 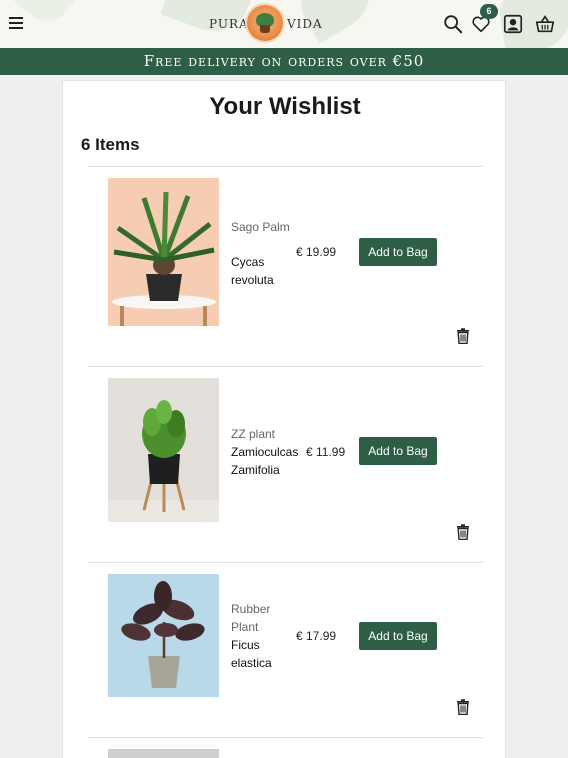 I want to click on brand-name-right: VIDA, so click(x=305, y=24).